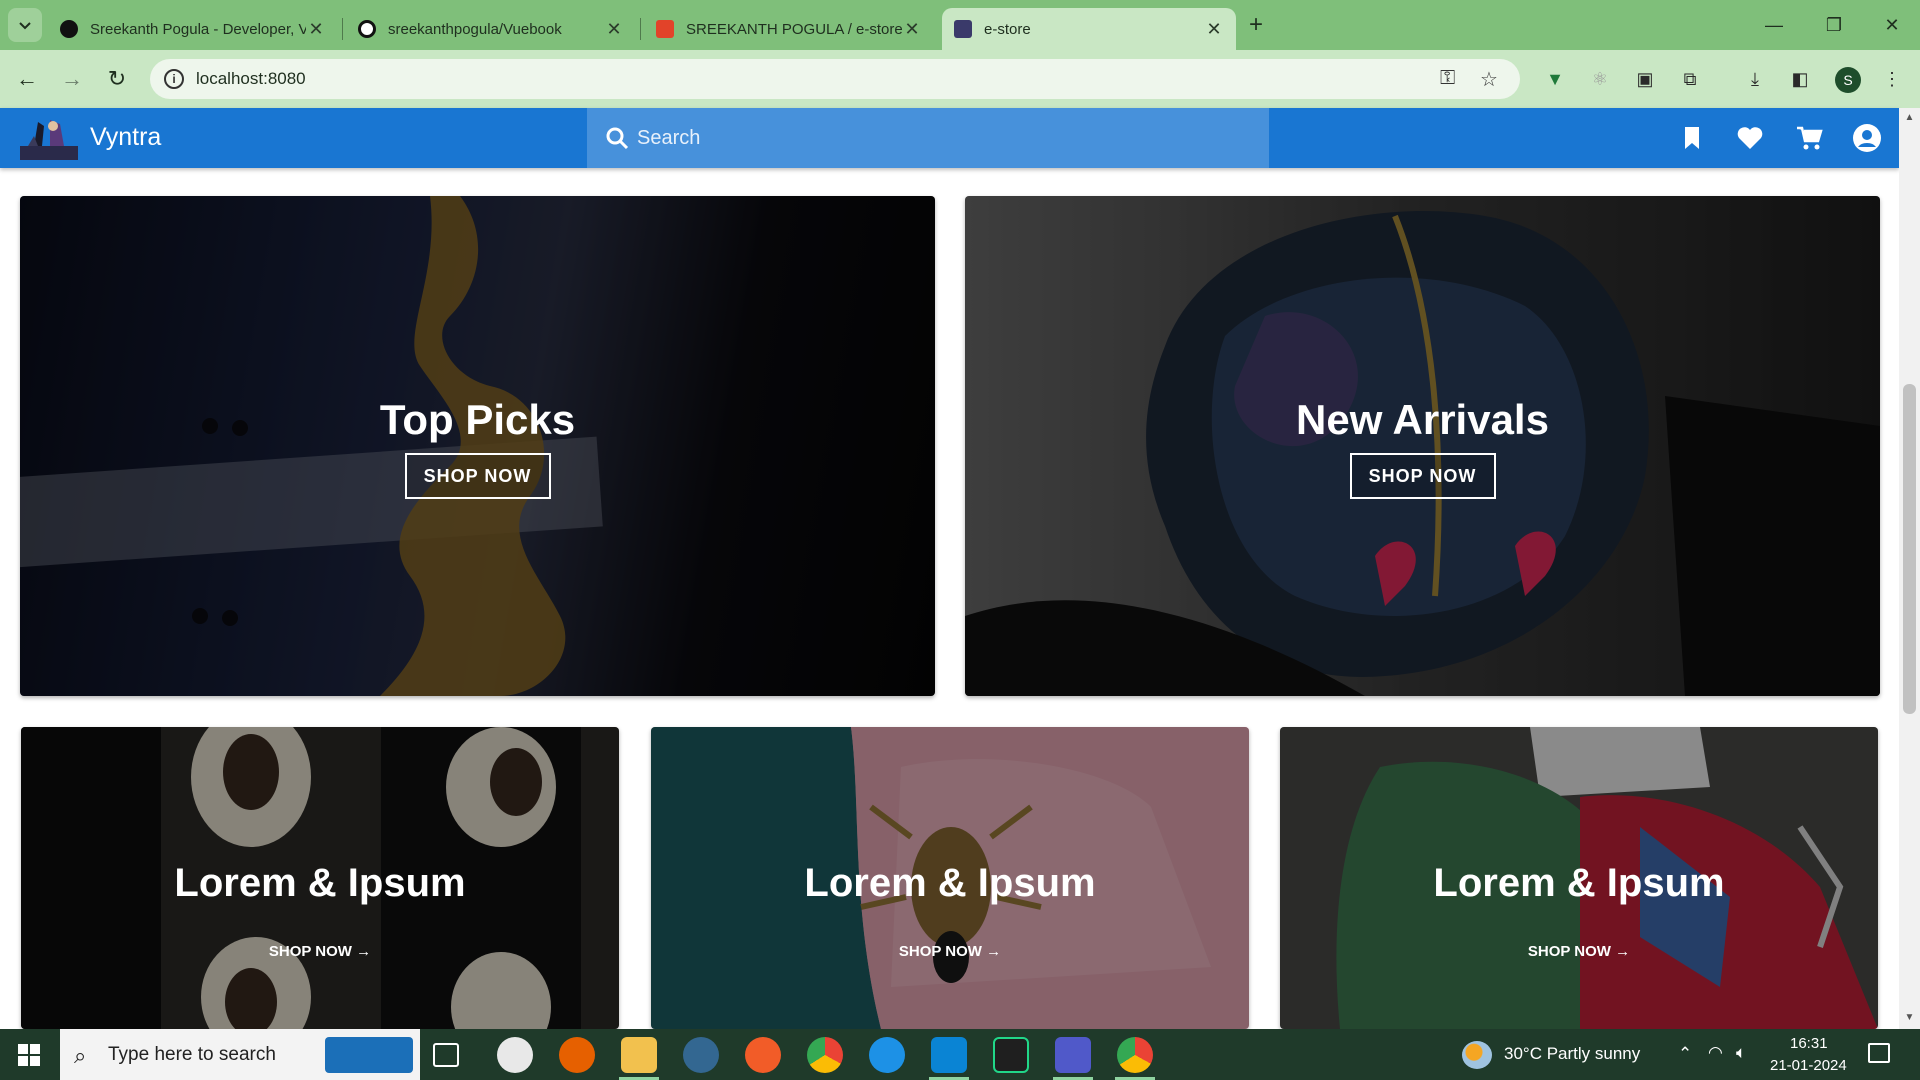  Describe the element at coordinates (1089, 29) in the screenshot. I see `browser-tab-active: e-store ✕` at that location.